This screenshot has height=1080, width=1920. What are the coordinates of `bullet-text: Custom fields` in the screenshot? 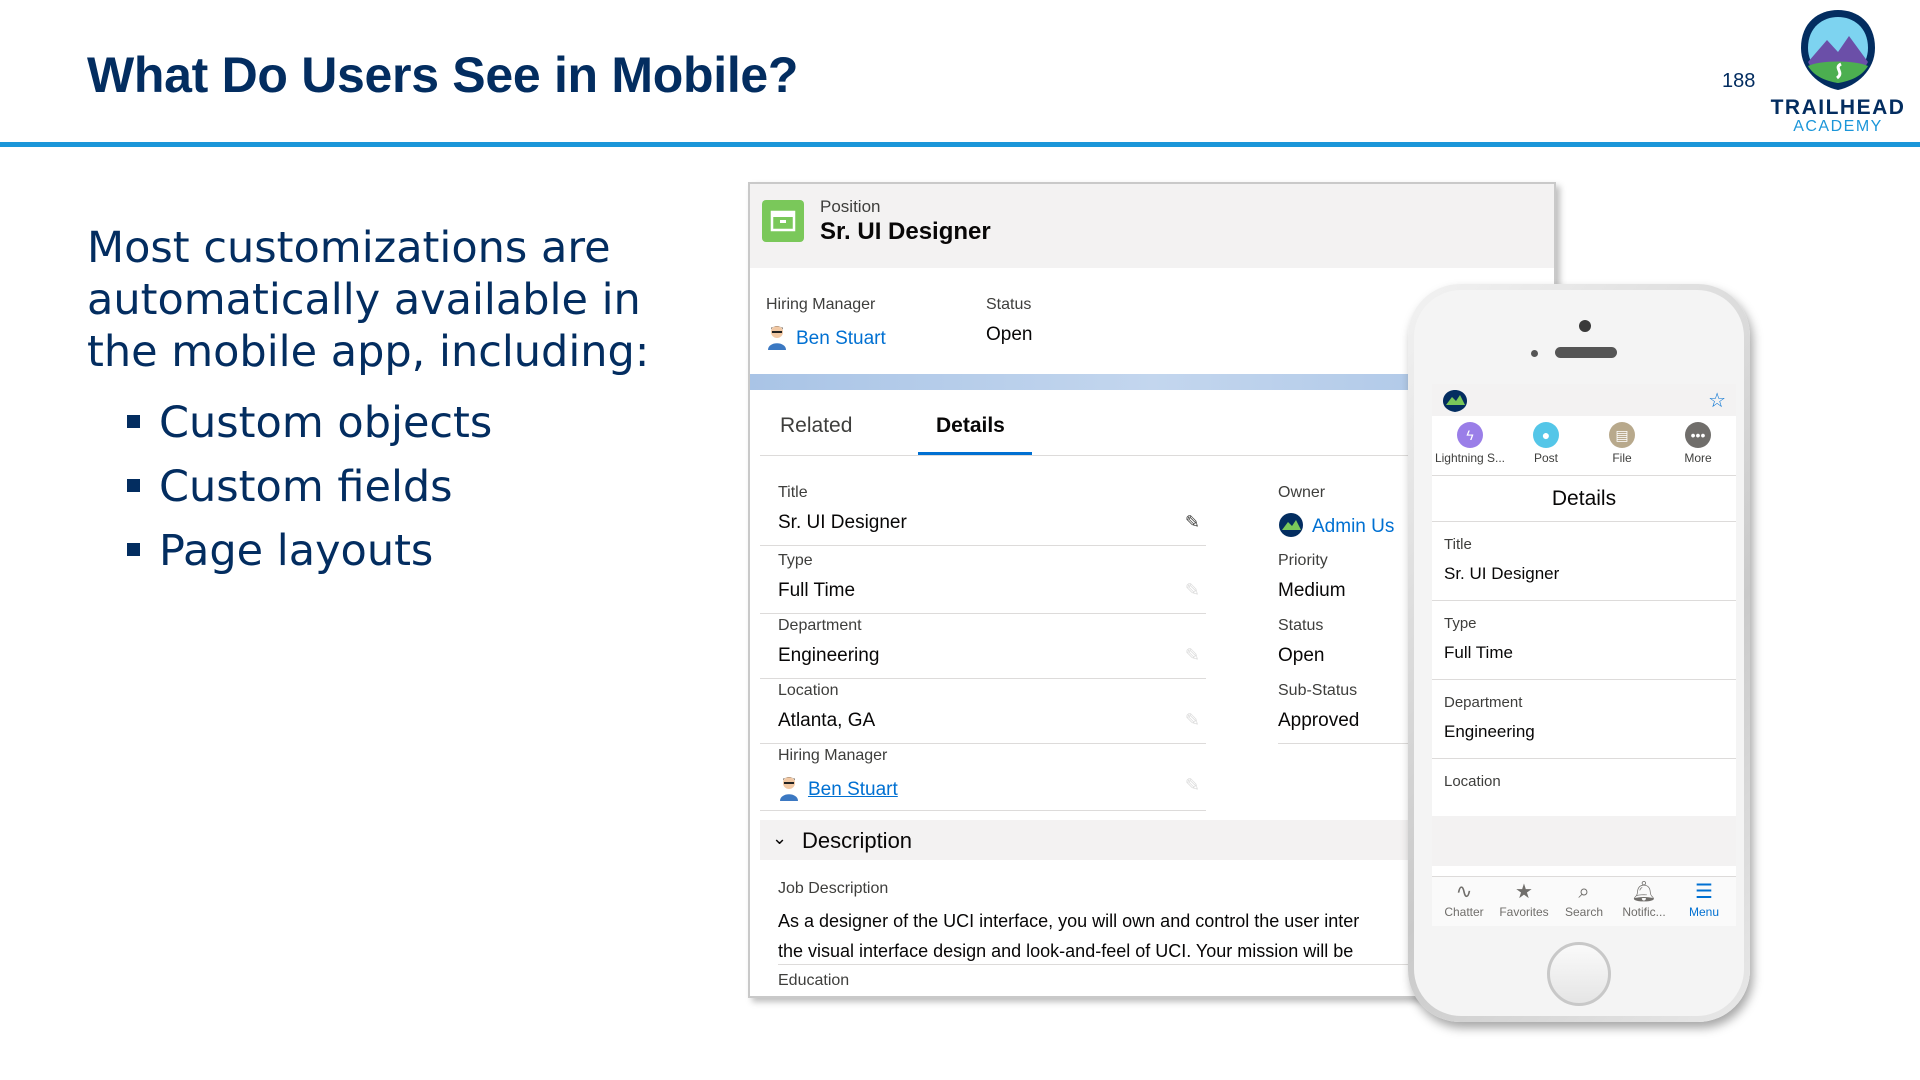 It's located at (306, 487).